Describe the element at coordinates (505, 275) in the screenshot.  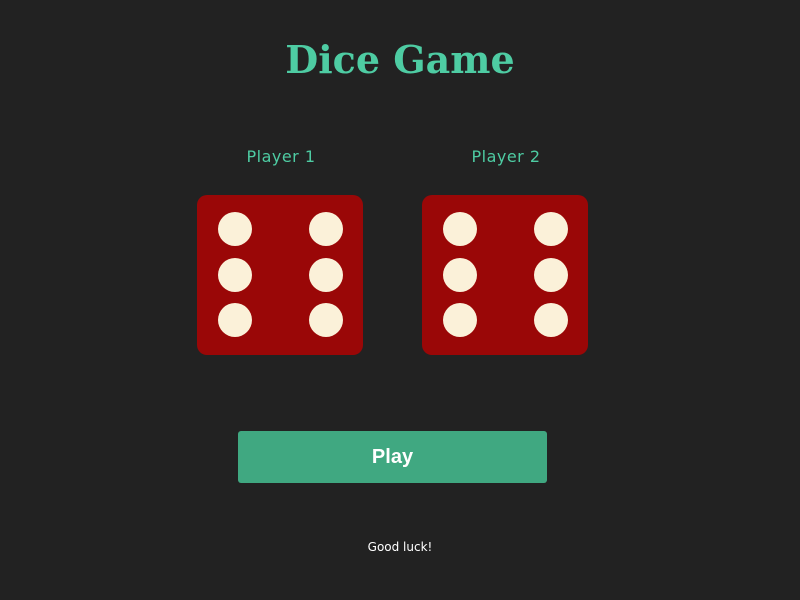
I see `player-2-die` at that location.